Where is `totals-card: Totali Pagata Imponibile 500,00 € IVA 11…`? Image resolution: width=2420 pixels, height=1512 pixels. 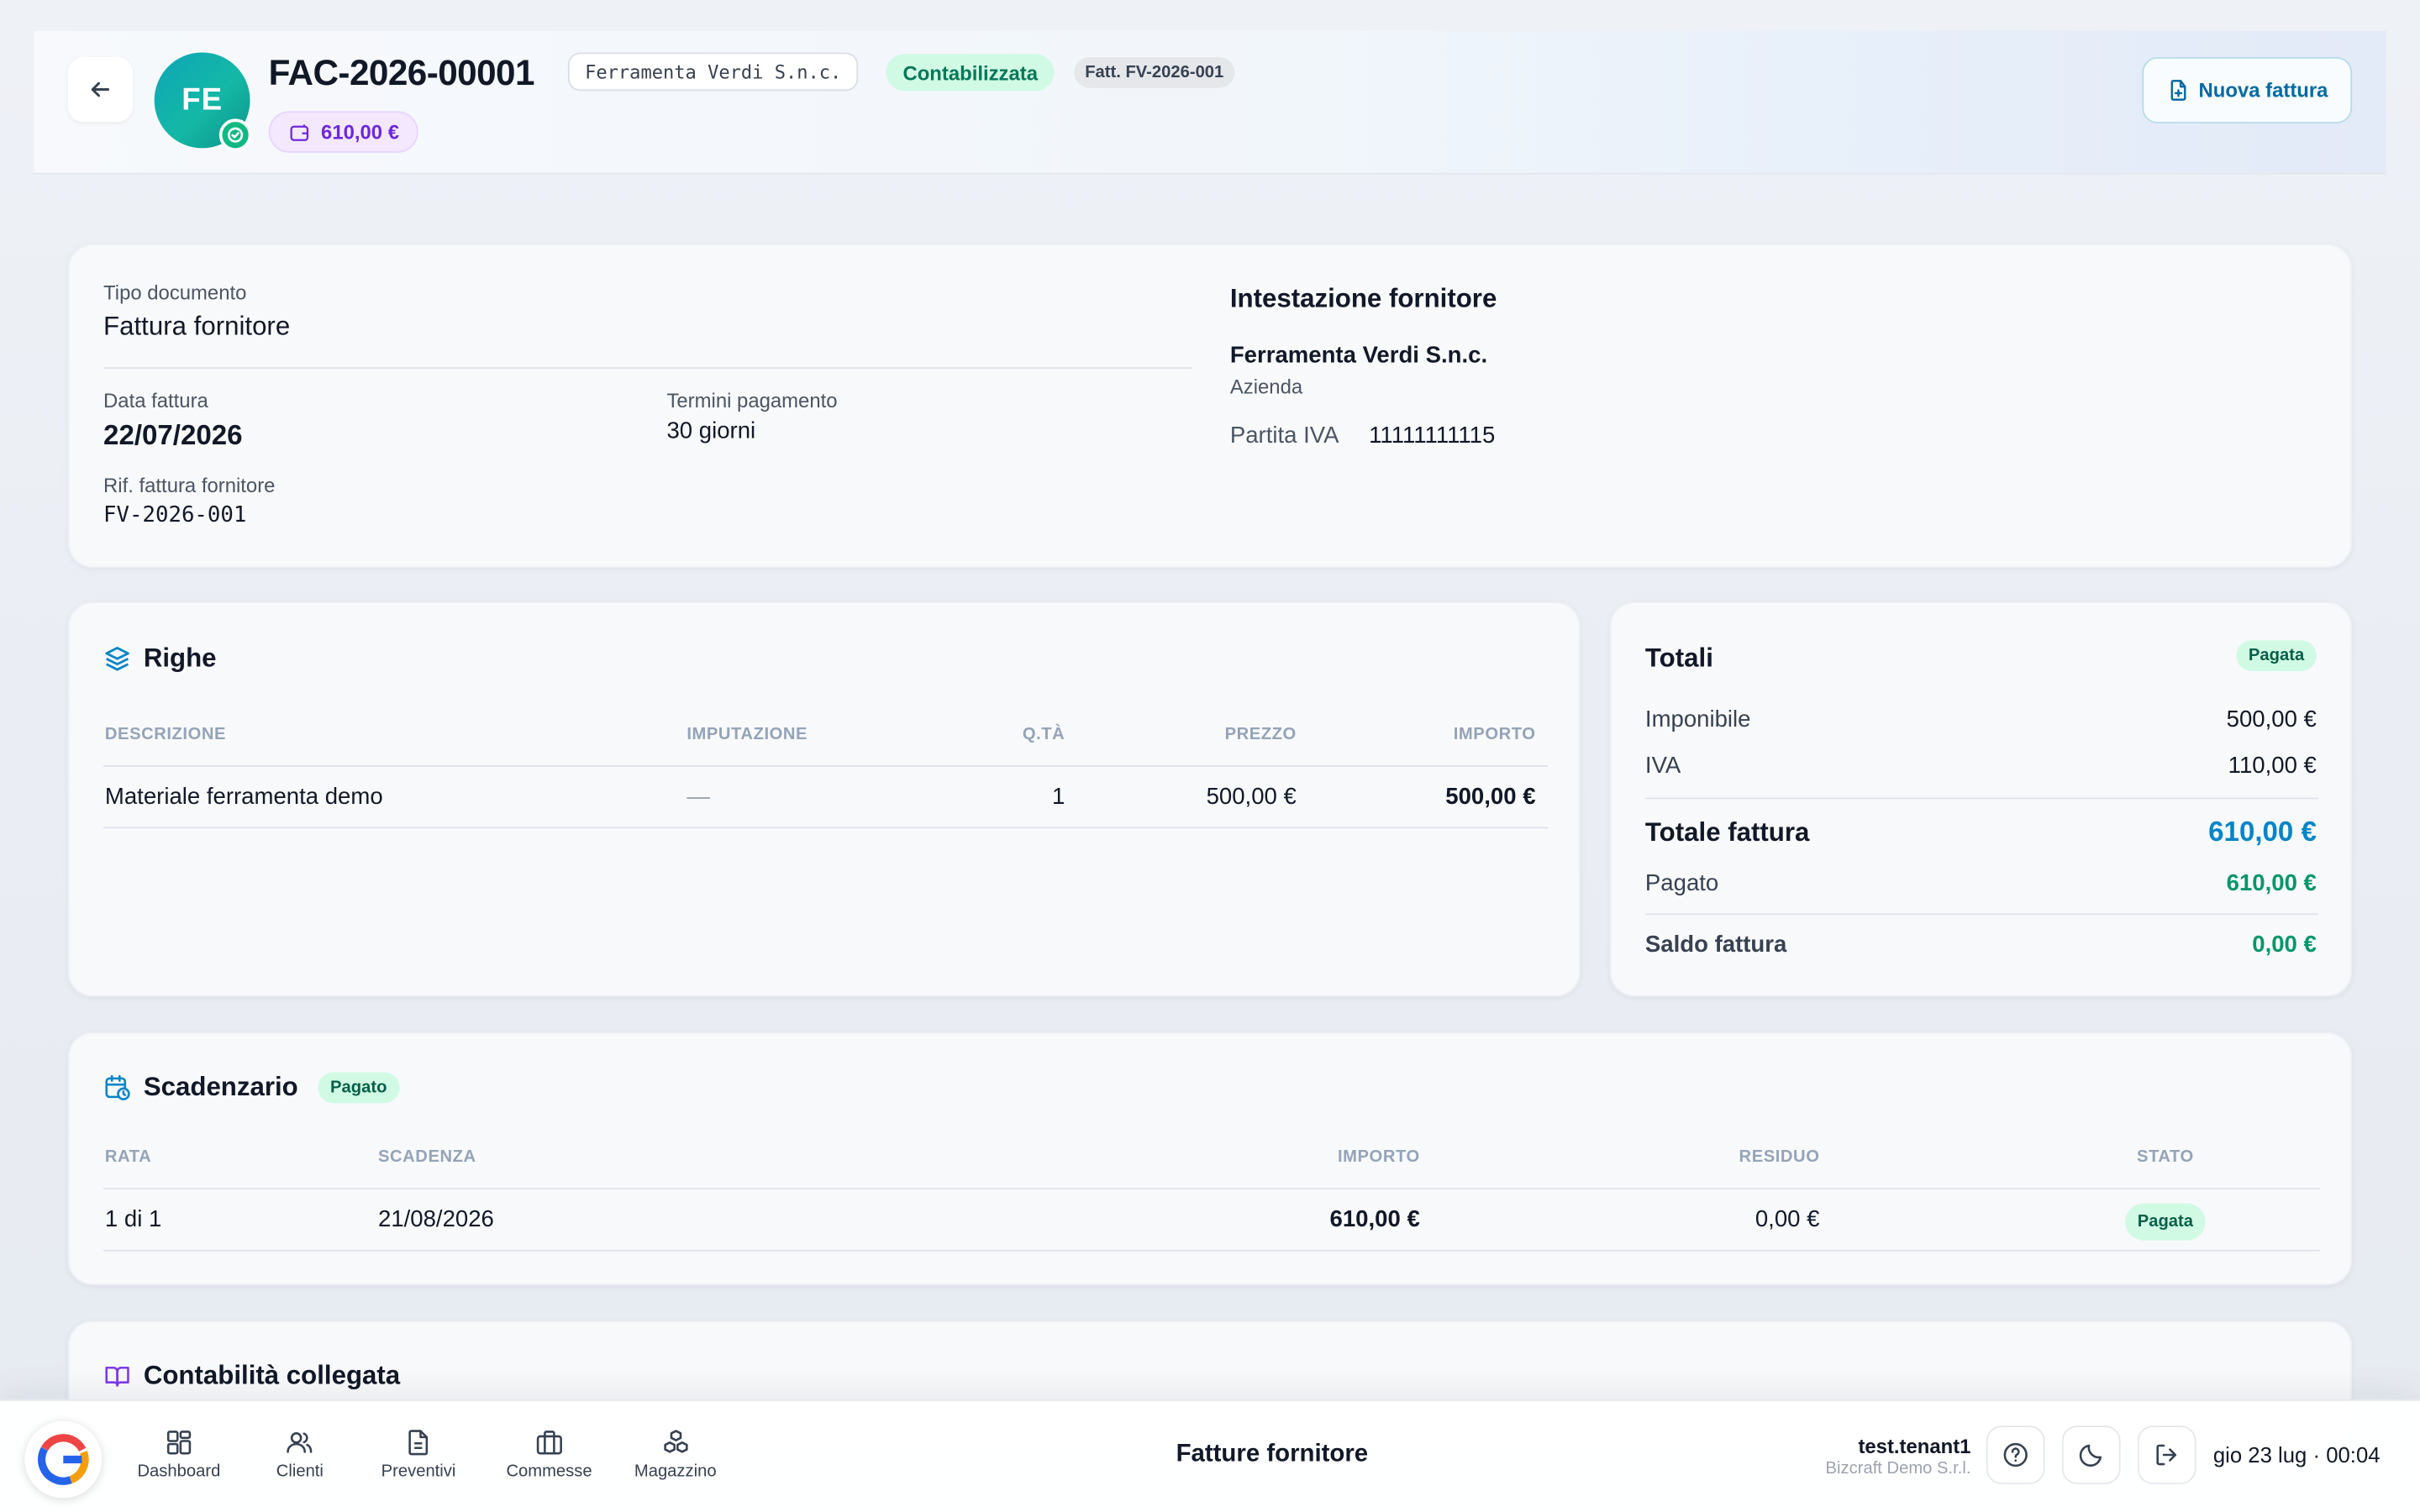 totals-card: Totali Pagata Imponibile 500,00 € IVA 11… is located at coordinates (1981, 799).